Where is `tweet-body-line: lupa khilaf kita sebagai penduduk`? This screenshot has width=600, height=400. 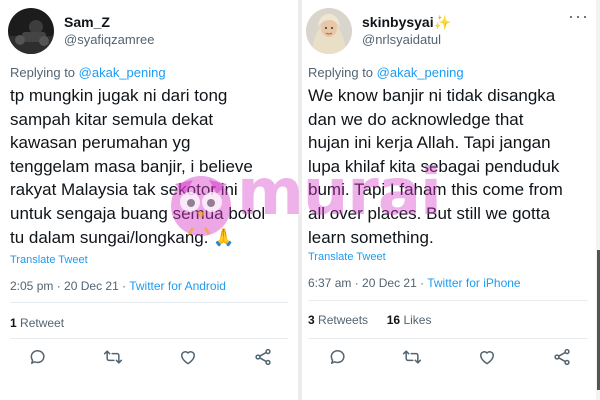
tweet-body-line: lupa khilaf kita sebagai penduduk is located at coordinates (434, 166).